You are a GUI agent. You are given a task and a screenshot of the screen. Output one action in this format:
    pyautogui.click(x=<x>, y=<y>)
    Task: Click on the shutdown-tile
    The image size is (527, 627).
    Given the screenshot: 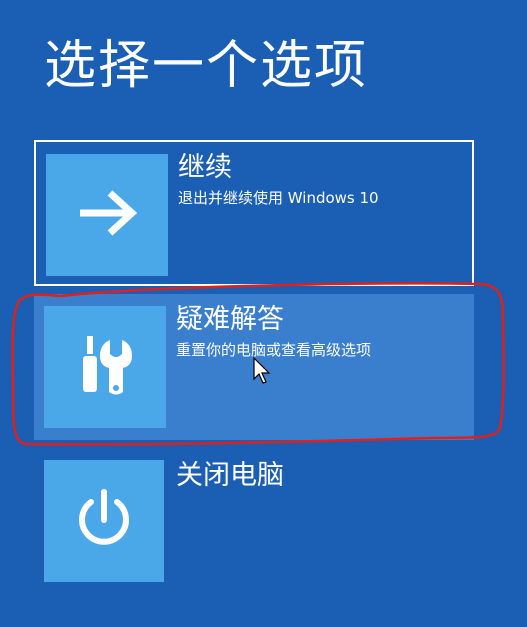 What is the action you would take?
    pyautogui.click(x=104, y=521)
    